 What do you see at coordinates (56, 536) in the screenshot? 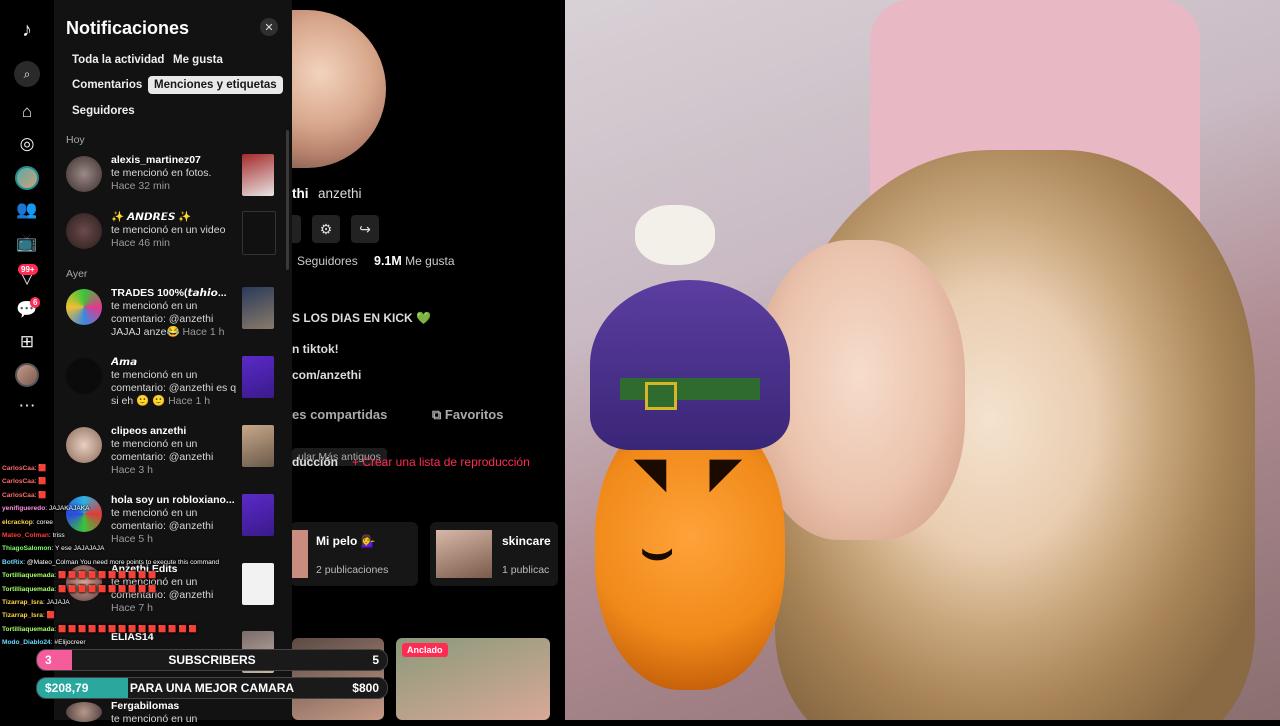
I see `chat-text: : triss` at bounding box center [56, 536].